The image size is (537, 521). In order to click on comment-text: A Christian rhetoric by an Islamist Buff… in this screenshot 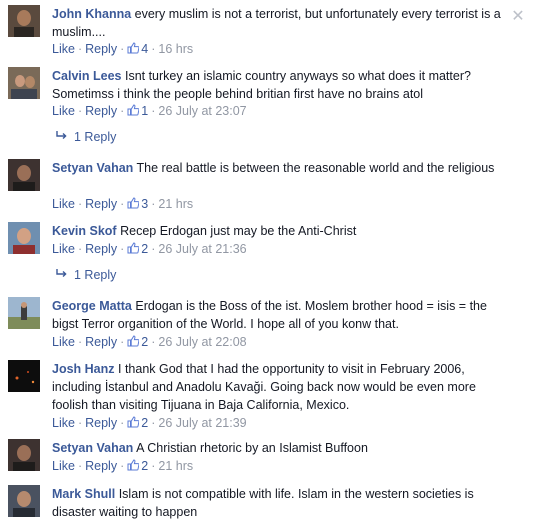, I will do `click(252, 448)`.